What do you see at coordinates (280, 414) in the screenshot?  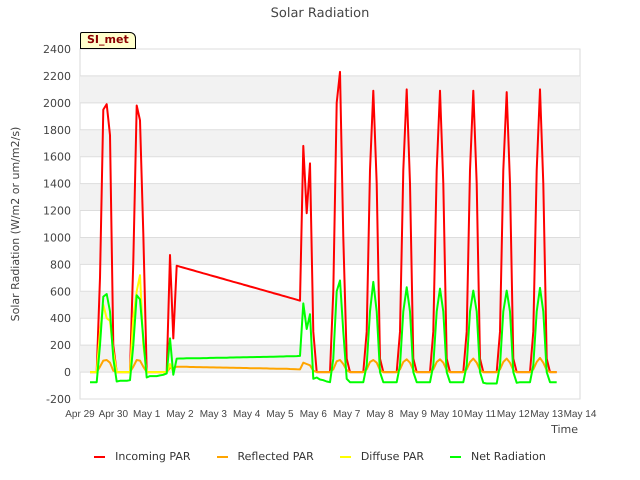 I see `x-tick-label: May 5` at bounding box center [280, 414].